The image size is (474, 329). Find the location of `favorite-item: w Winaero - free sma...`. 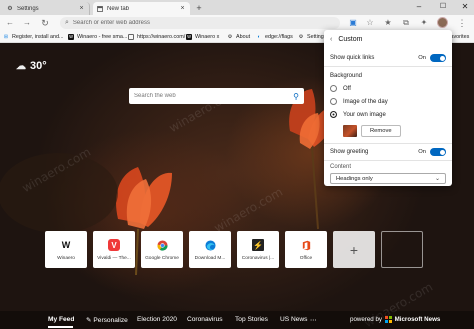

favorite-item: w Winaero - free sma... is located at coordinates (97, 37).